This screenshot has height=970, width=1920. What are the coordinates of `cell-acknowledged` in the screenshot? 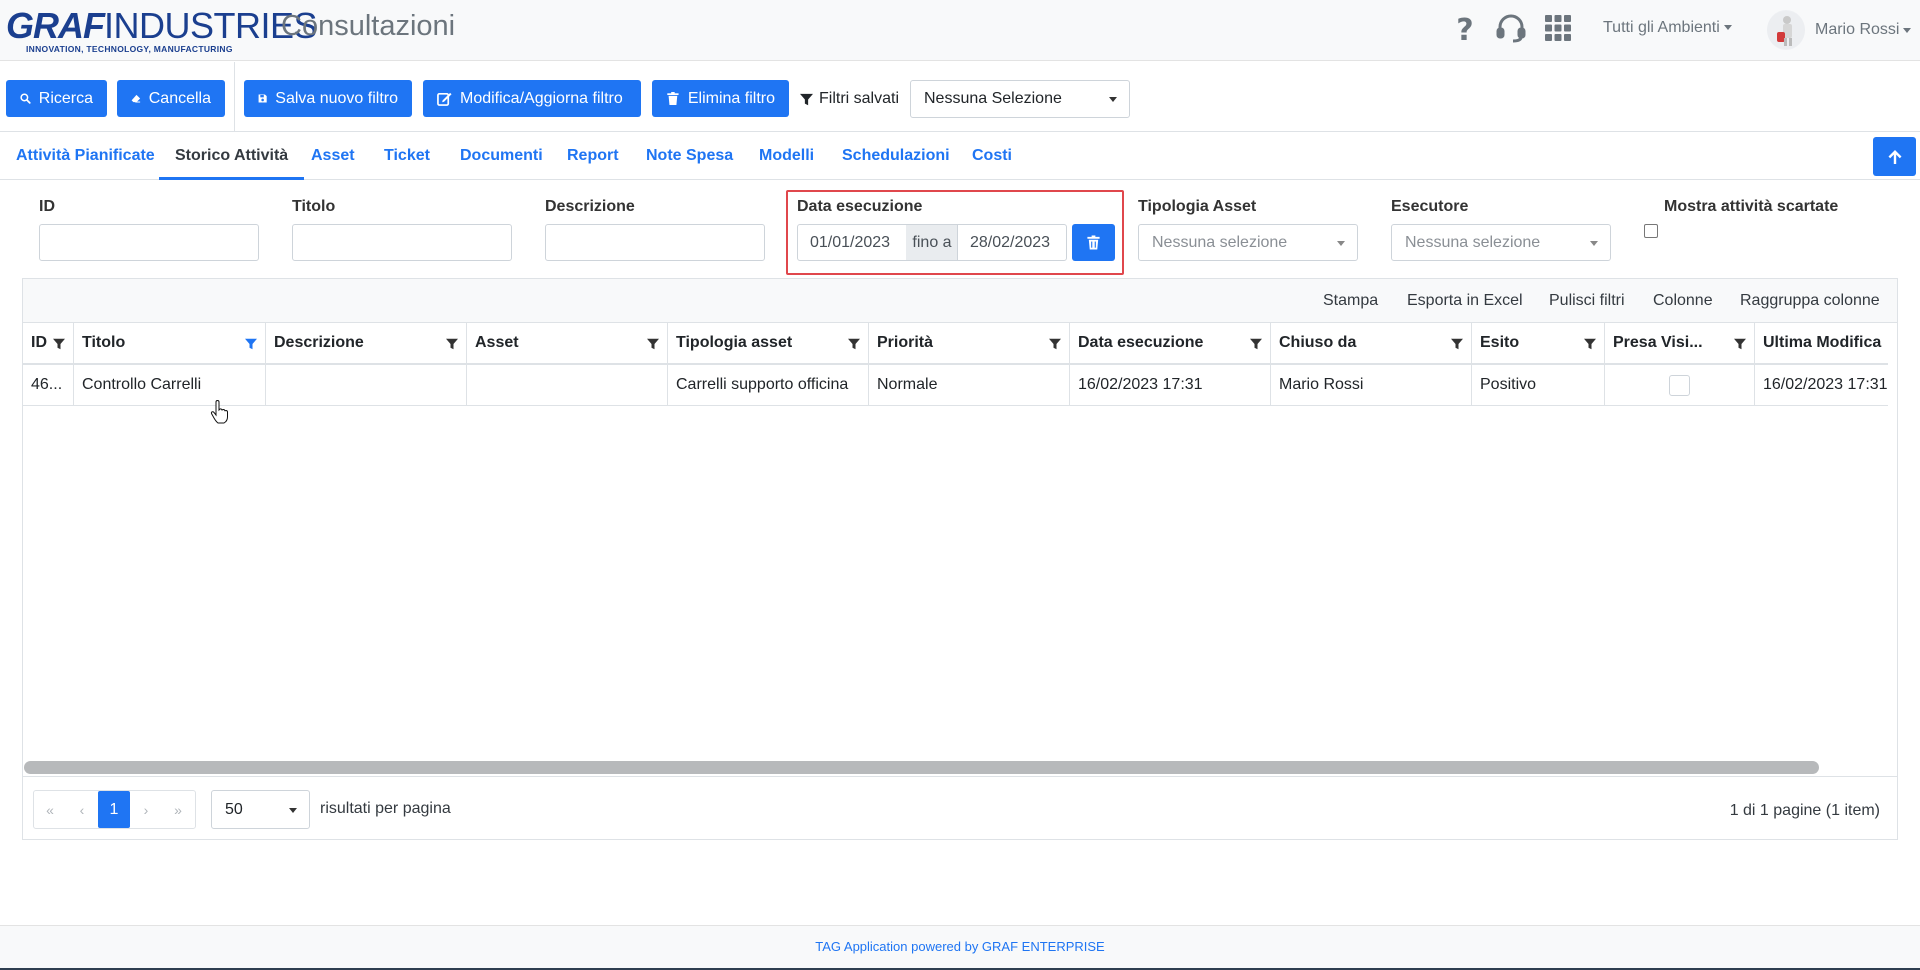 It's located at (1680, 385).